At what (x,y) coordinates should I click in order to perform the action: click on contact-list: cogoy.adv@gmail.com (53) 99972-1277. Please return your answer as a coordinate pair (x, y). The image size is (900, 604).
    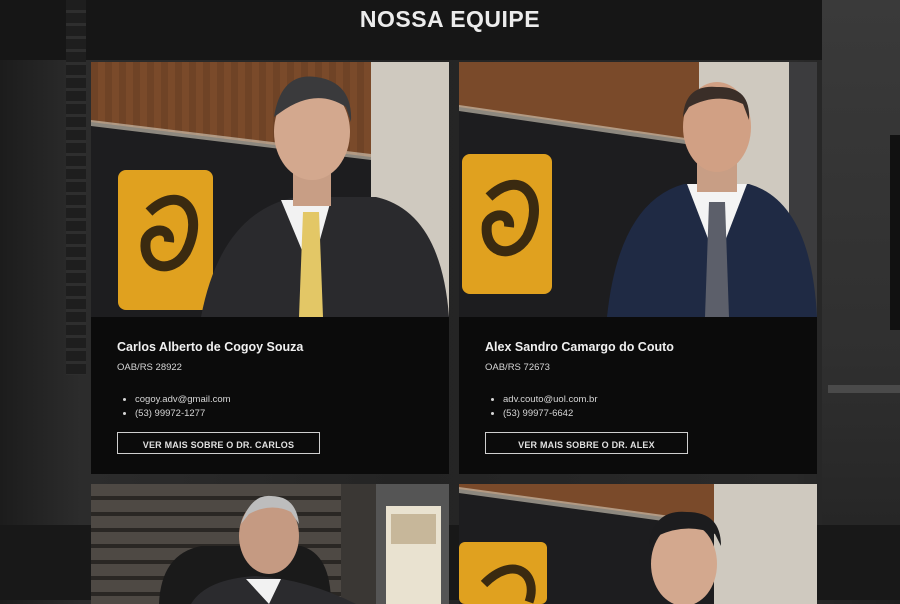
    Looking at the image, I should click on (272, 406).